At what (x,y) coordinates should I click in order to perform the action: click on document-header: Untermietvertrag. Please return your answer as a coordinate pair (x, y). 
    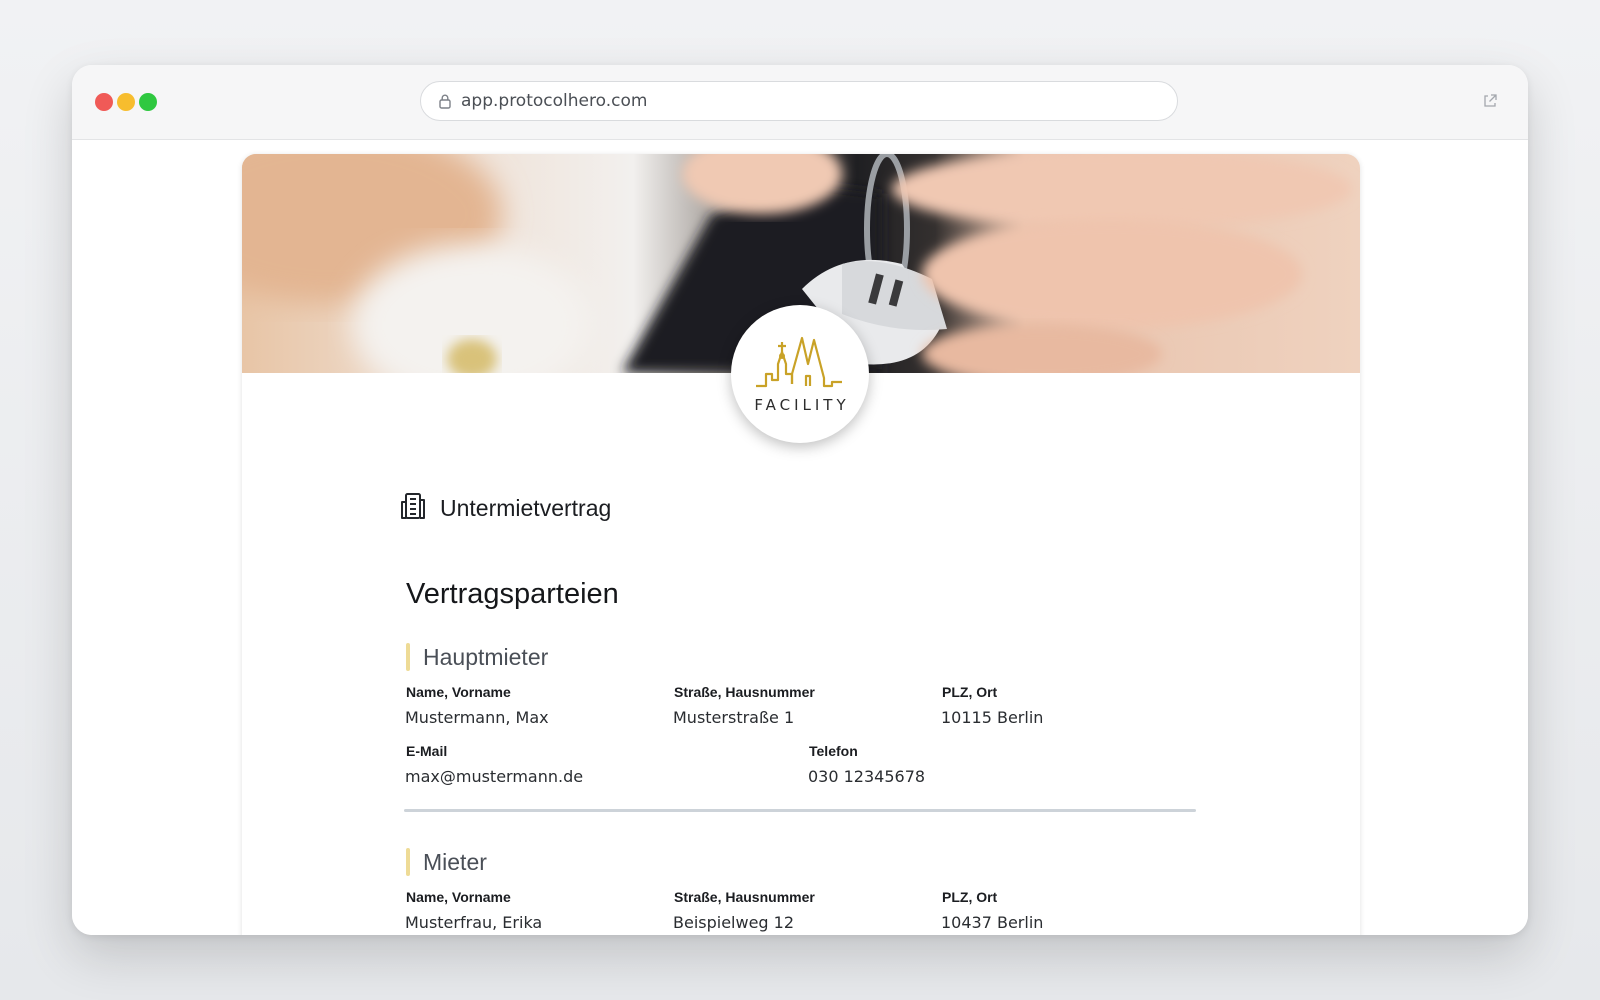
    Looking at the image, I should click on (505, 508).